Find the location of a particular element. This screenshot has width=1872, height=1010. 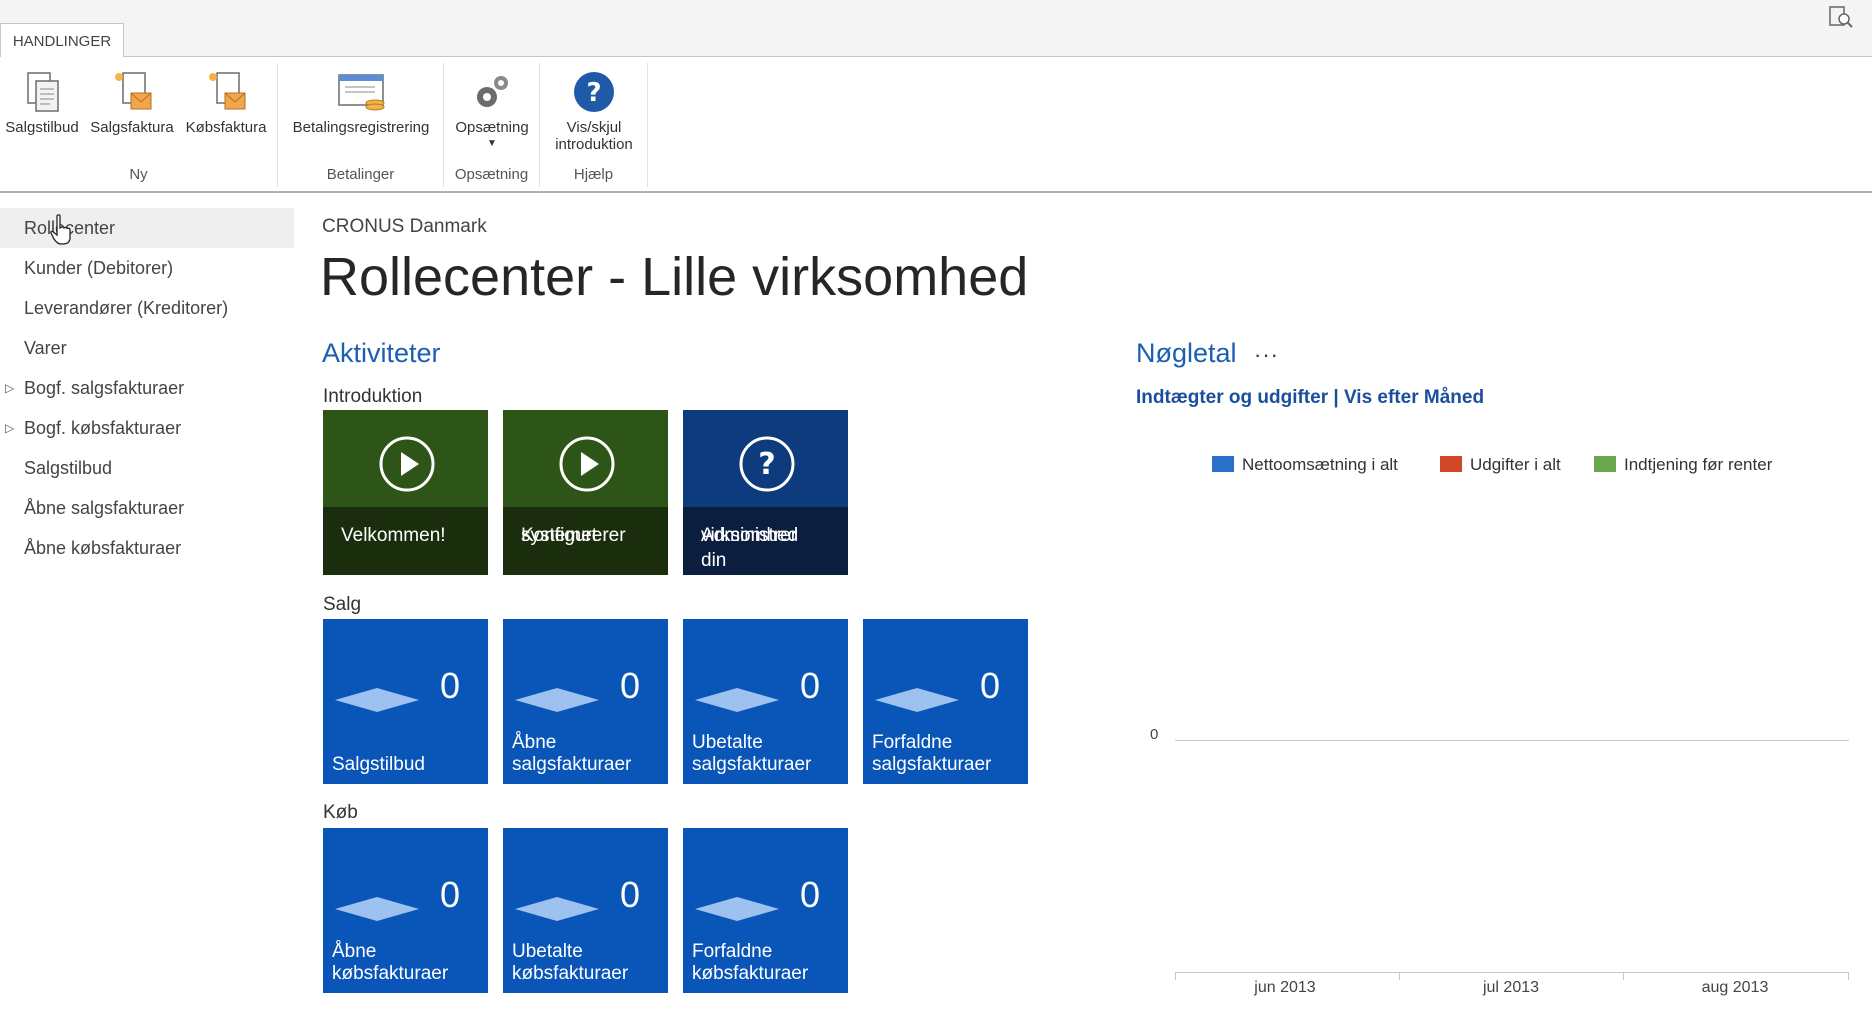

nav-item-bogf-salgsfakturaer: ▷ Bogf. salgsfakturaer is located at coordinates (147, 388).